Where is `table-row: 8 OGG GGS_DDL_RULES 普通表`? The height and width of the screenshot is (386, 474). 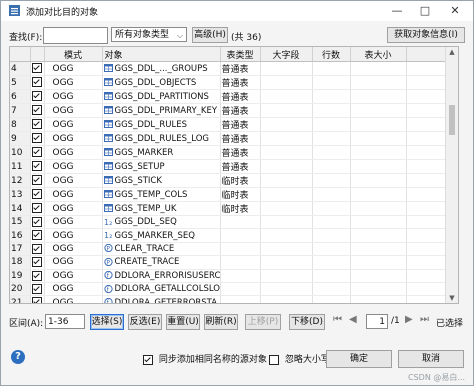
table-row: 8 OGG GGS_DDL_RULES 普通表 is located at coordinates (234, 124).